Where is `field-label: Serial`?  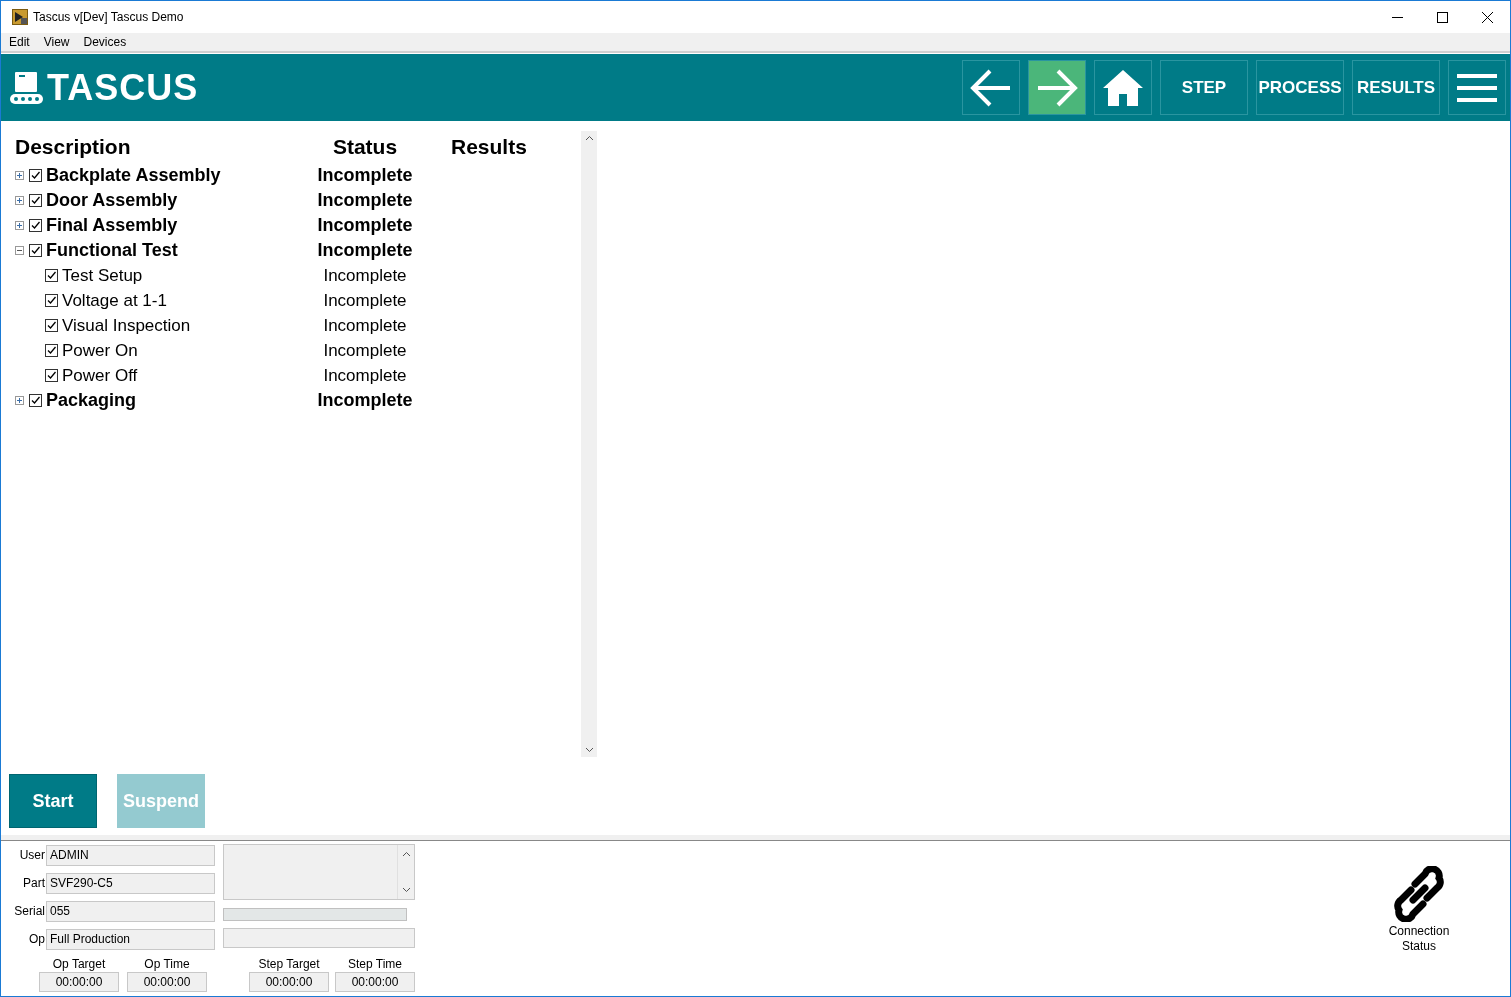 field-label: Serial is located at coordinates (29, 911).